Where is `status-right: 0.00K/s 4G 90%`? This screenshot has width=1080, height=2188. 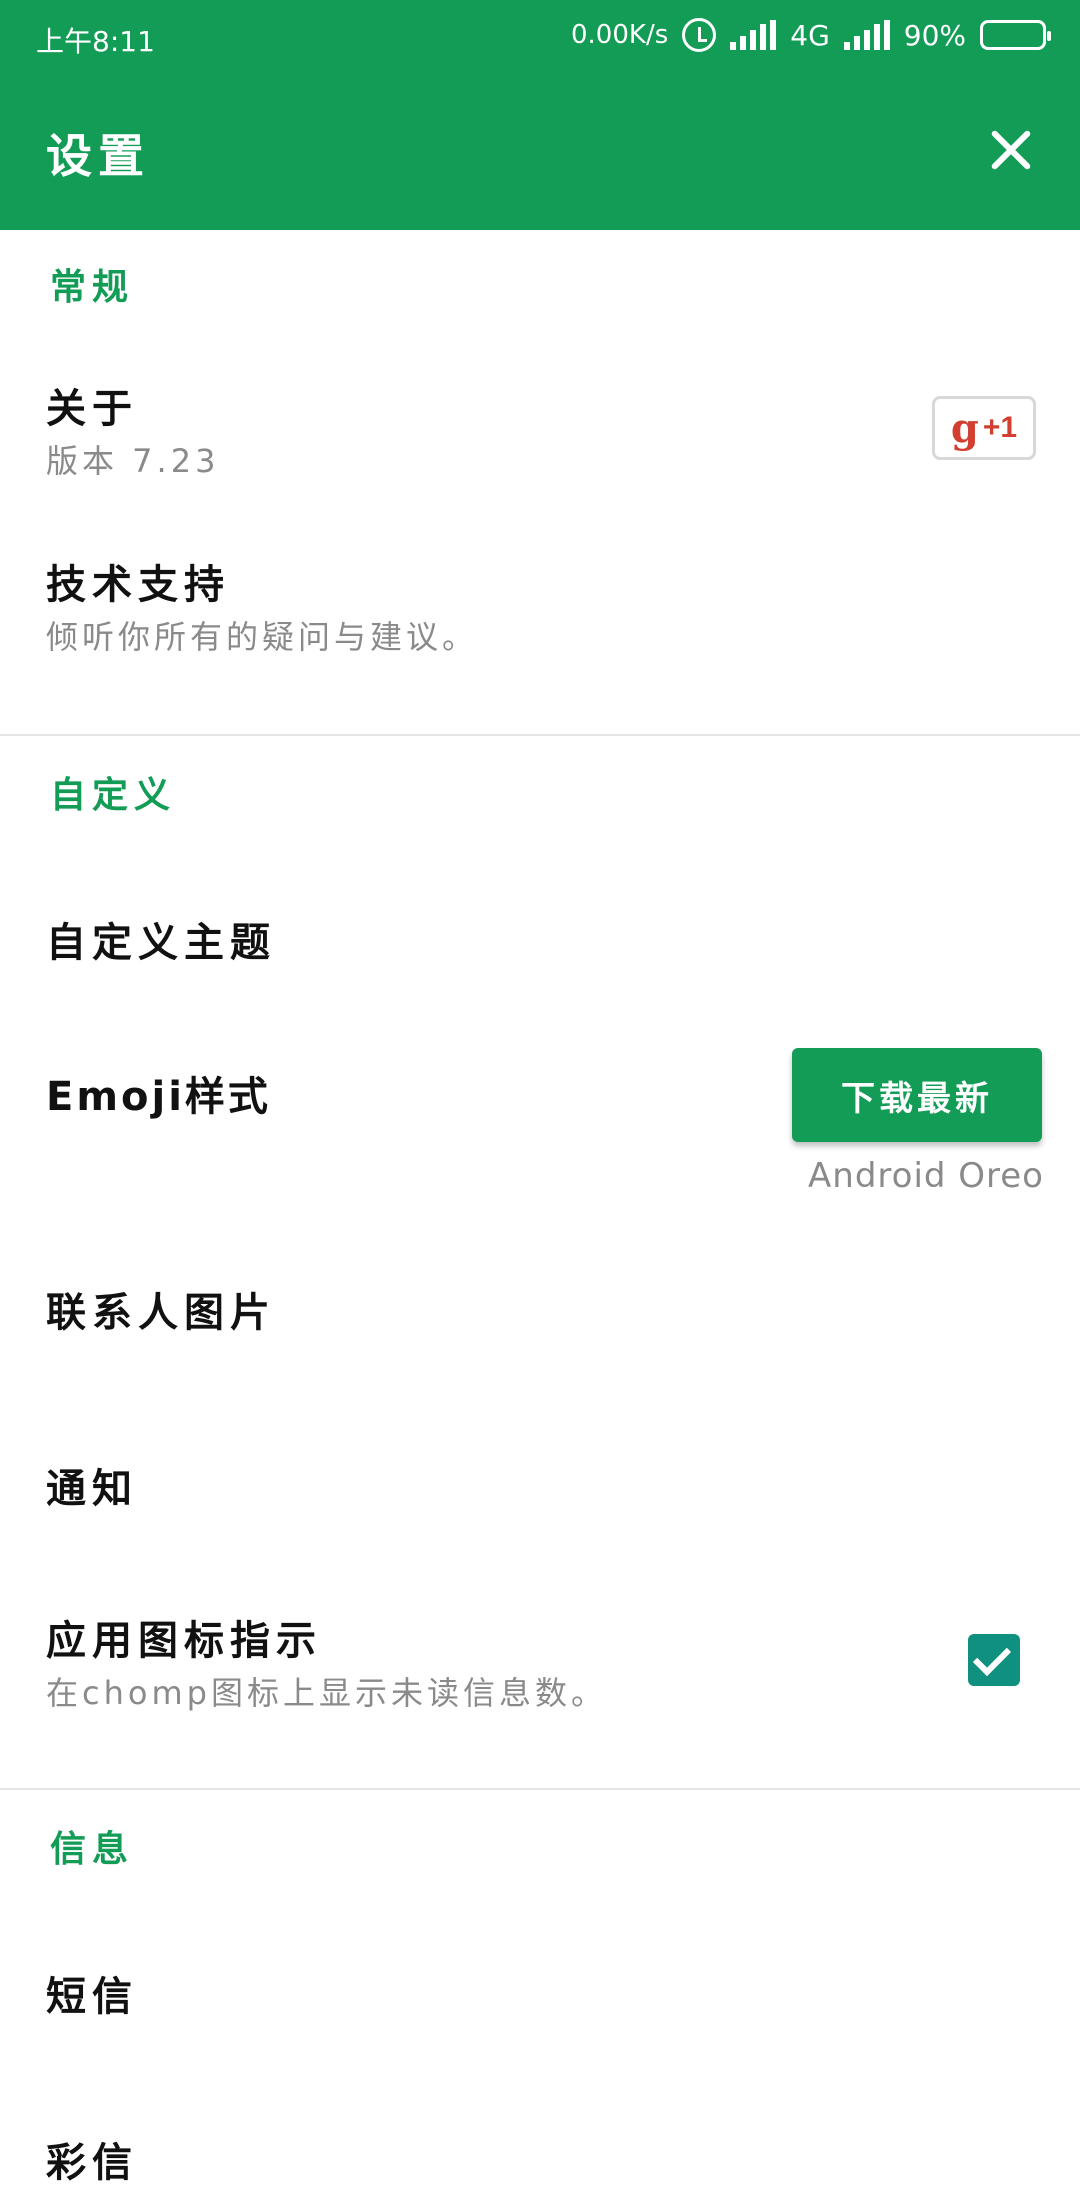 status-right: 0.00K/s 4G 90% is located at coordinates (811, 35).